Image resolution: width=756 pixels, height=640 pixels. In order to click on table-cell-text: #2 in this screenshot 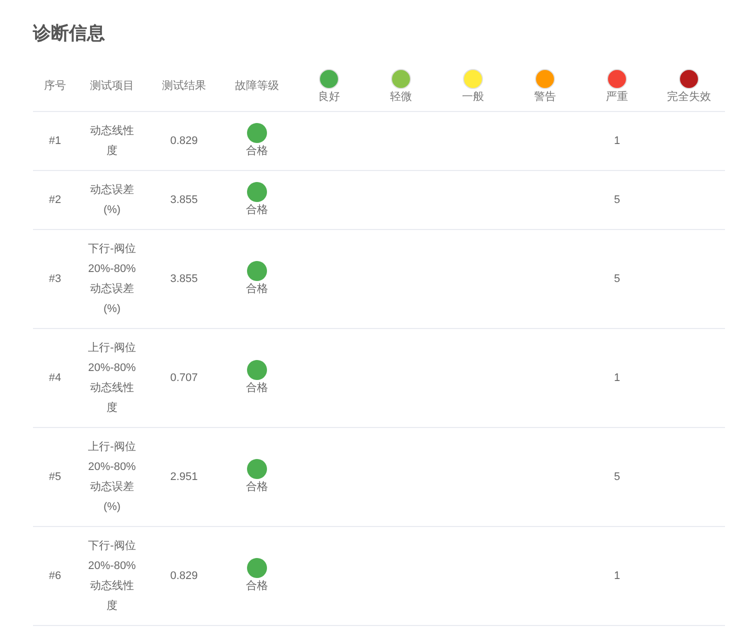, I will do `click(55, 200)`.